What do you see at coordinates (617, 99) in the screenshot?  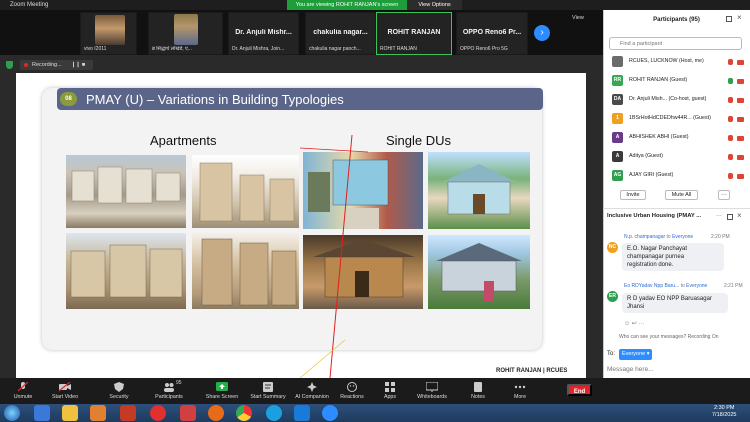 I see `avatar: DA` at bounding box center [617, 99].